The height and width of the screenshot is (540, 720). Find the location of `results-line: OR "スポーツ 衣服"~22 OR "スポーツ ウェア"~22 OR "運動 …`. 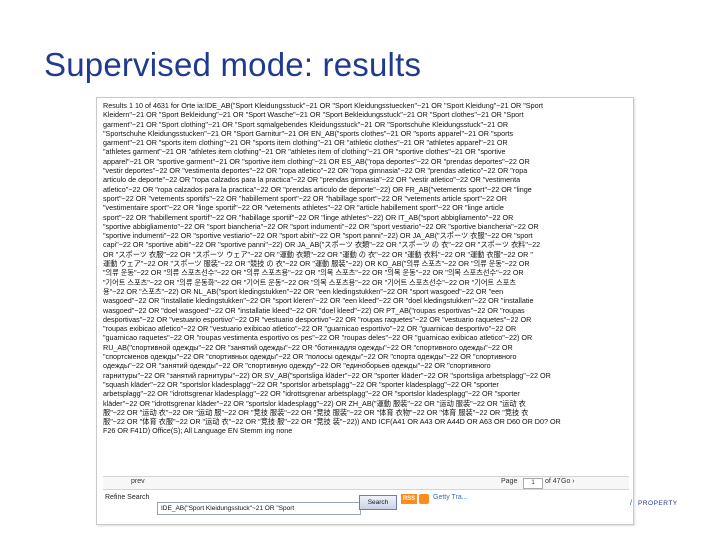

results-line: OR "スポーツ 衣服"~22 OR "スポーツ ウェア"~22 OR "運動 … is located at coordinates (363, 254).